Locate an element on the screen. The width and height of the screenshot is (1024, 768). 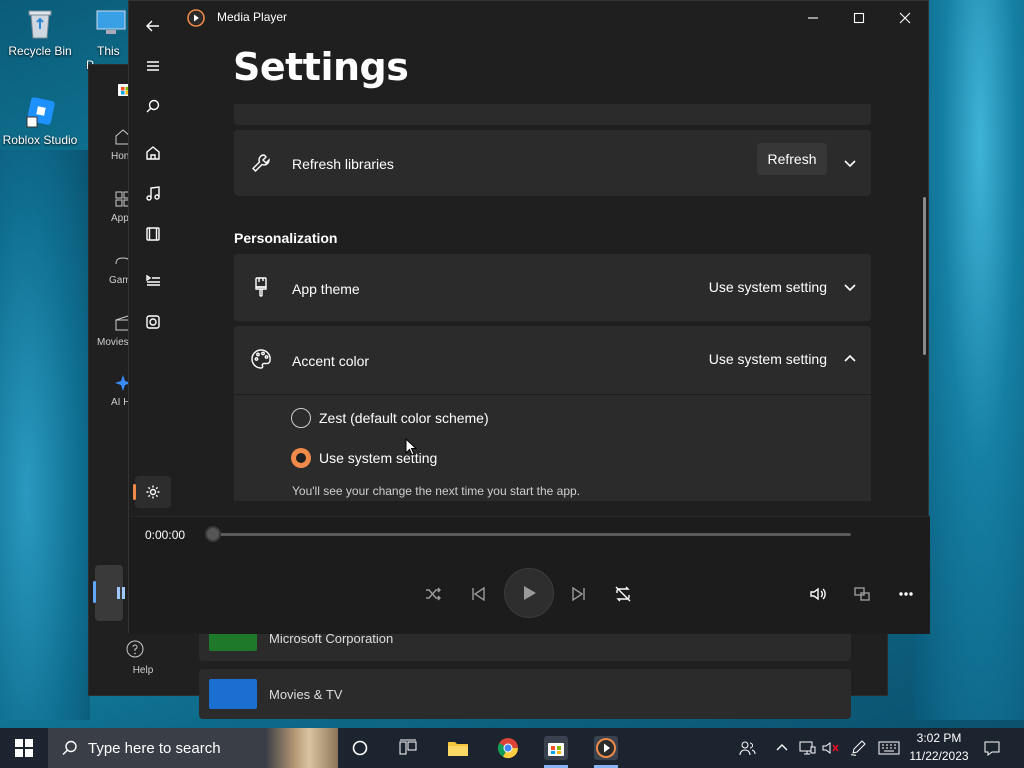
file-explorer-button is located at coordinates (458, 748).